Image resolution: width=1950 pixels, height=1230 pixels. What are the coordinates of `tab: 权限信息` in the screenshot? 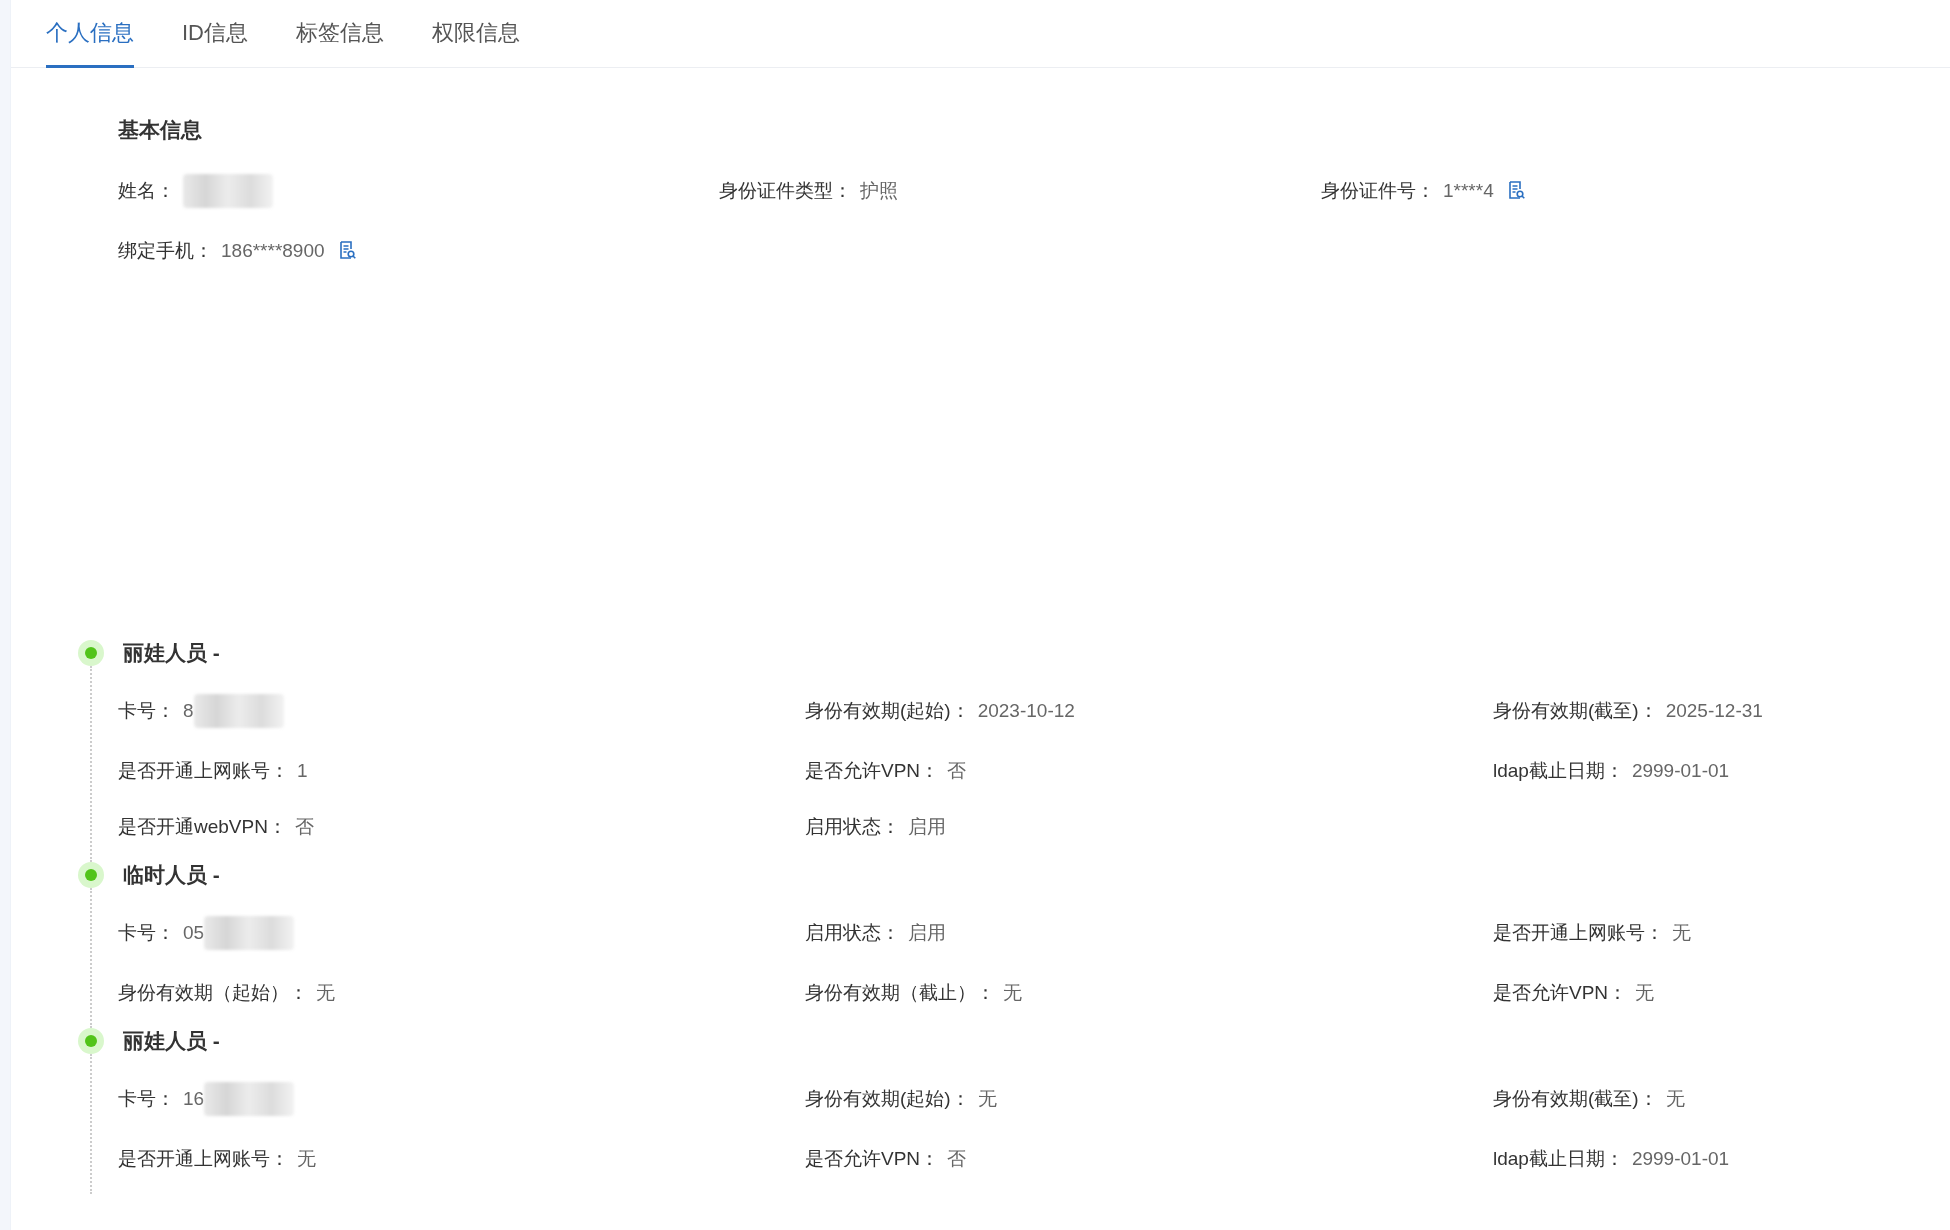 It's located at (476, 34).